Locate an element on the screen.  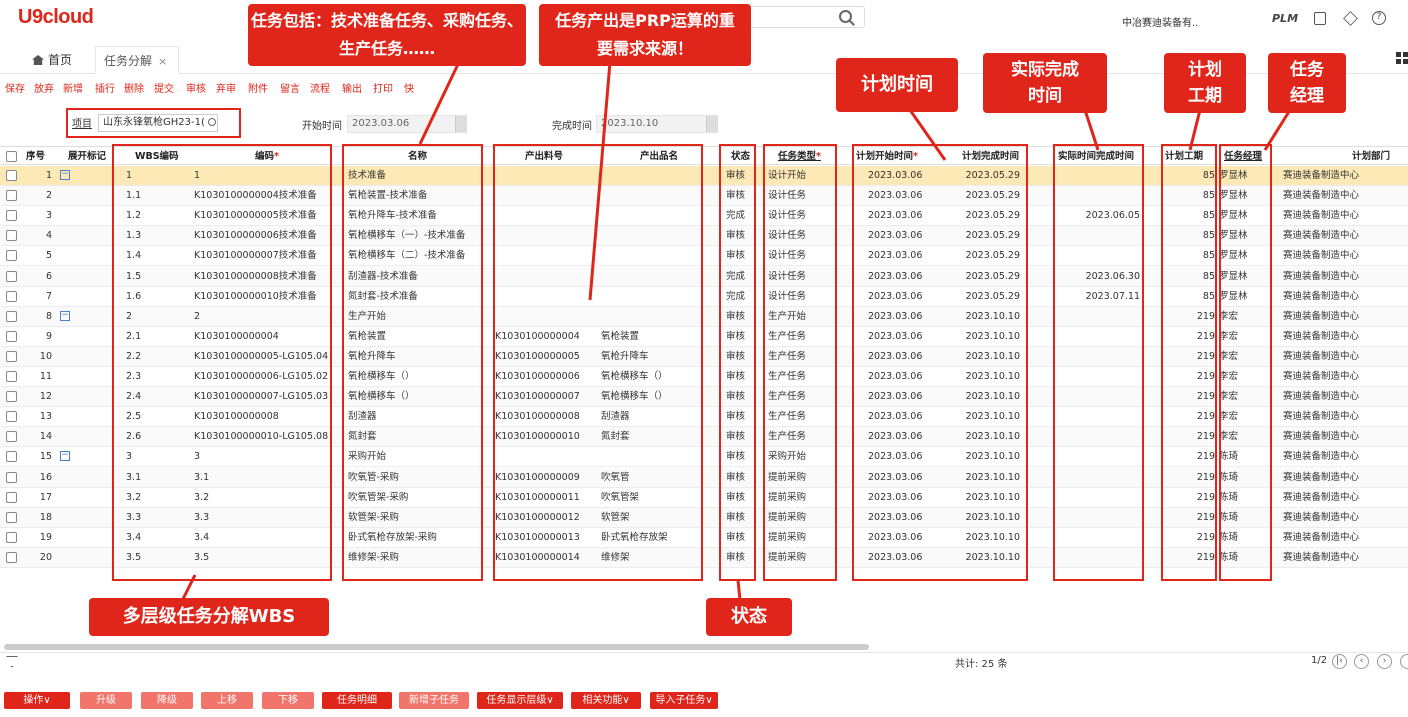
horizontal-scrollbar is located at coordinates (436, 647).